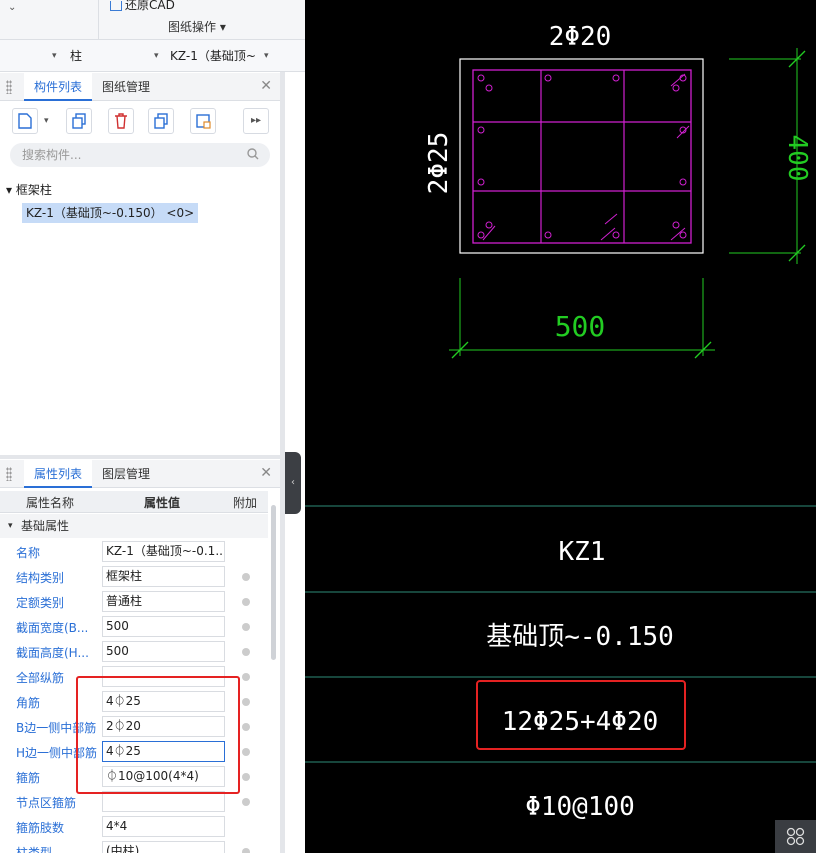 Image resolution: width=816 pixels, height=853 pixels. I want to click on property-name: 名称, so click(28, 553).